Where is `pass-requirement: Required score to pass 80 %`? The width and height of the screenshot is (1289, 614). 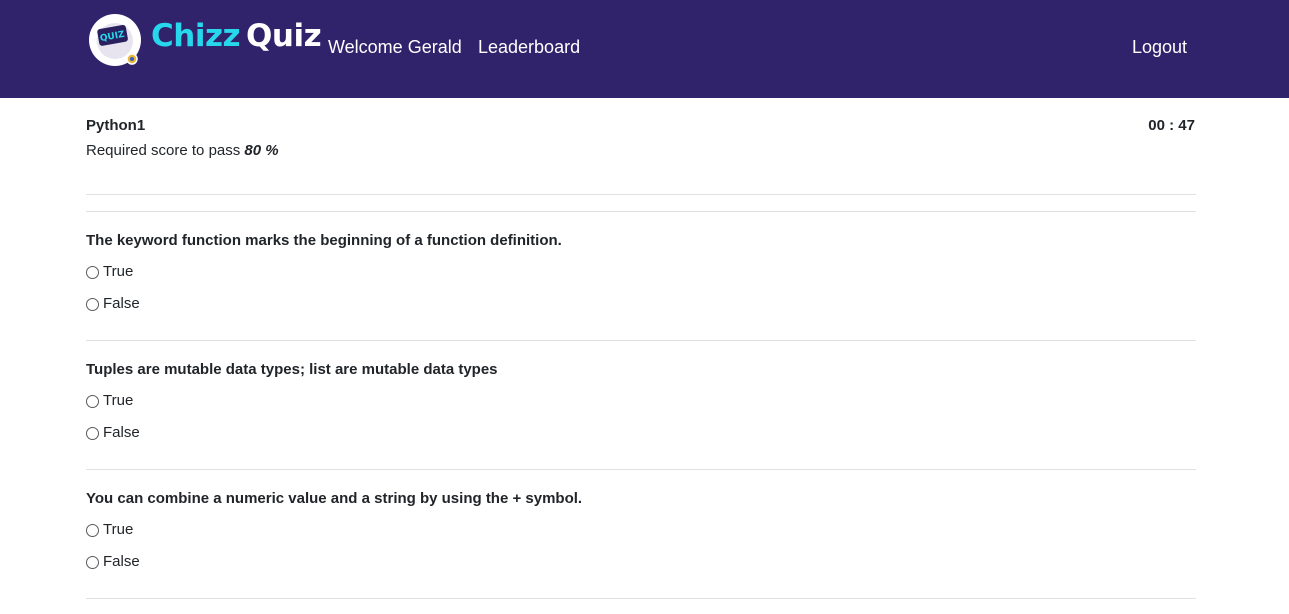
pass-requirement: Required score to pass 80 % is located at coordinates (182, 151).